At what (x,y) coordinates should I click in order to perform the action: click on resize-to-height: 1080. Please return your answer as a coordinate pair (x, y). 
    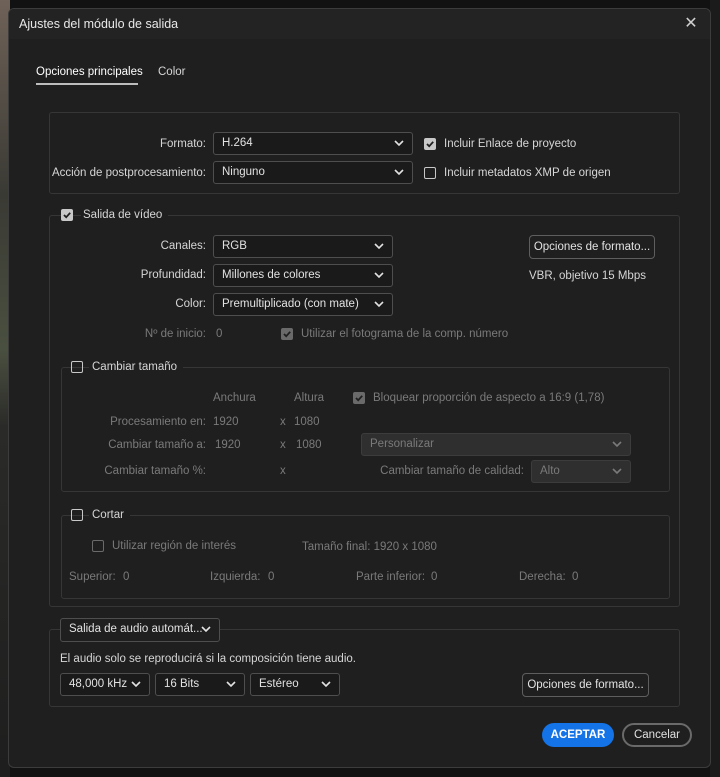
    Looking at the image, I should click on (309, 445).